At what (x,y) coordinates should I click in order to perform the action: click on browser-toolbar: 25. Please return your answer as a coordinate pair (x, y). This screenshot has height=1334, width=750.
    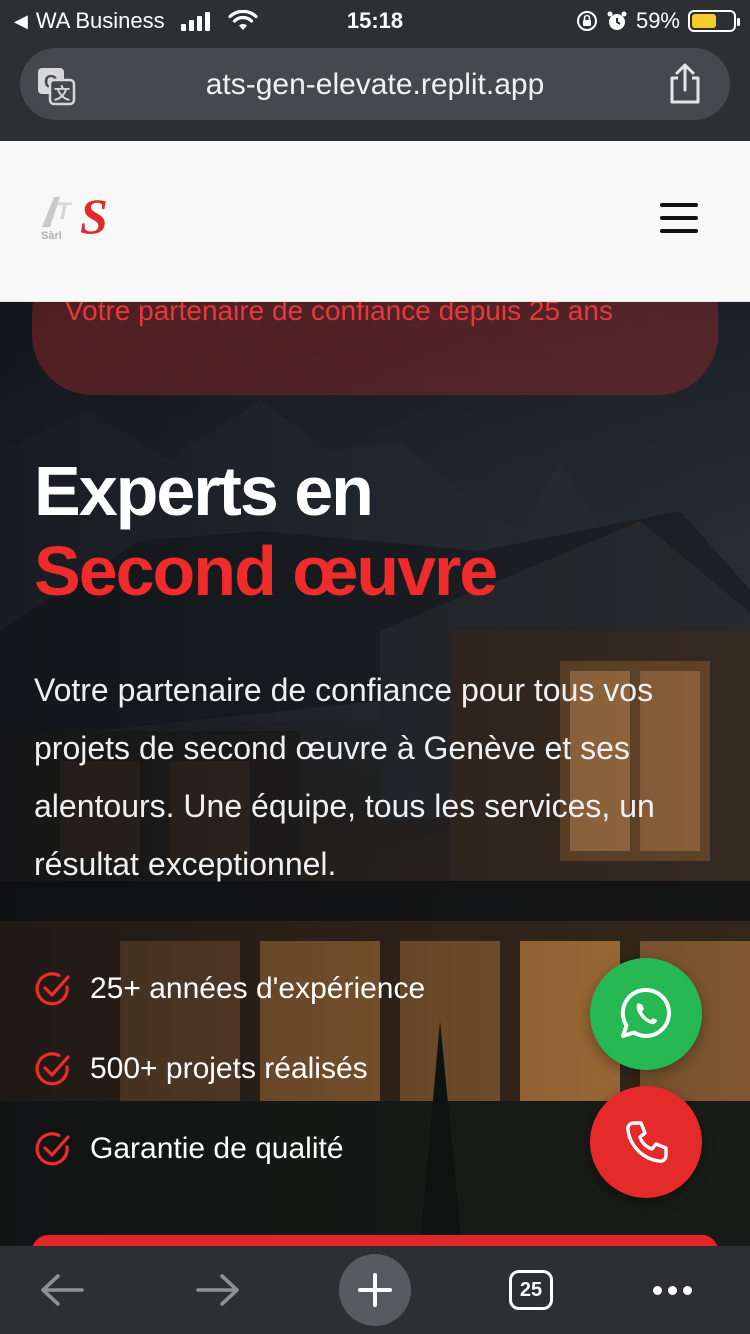
    Looking at the image, I should click on (375, 1290).